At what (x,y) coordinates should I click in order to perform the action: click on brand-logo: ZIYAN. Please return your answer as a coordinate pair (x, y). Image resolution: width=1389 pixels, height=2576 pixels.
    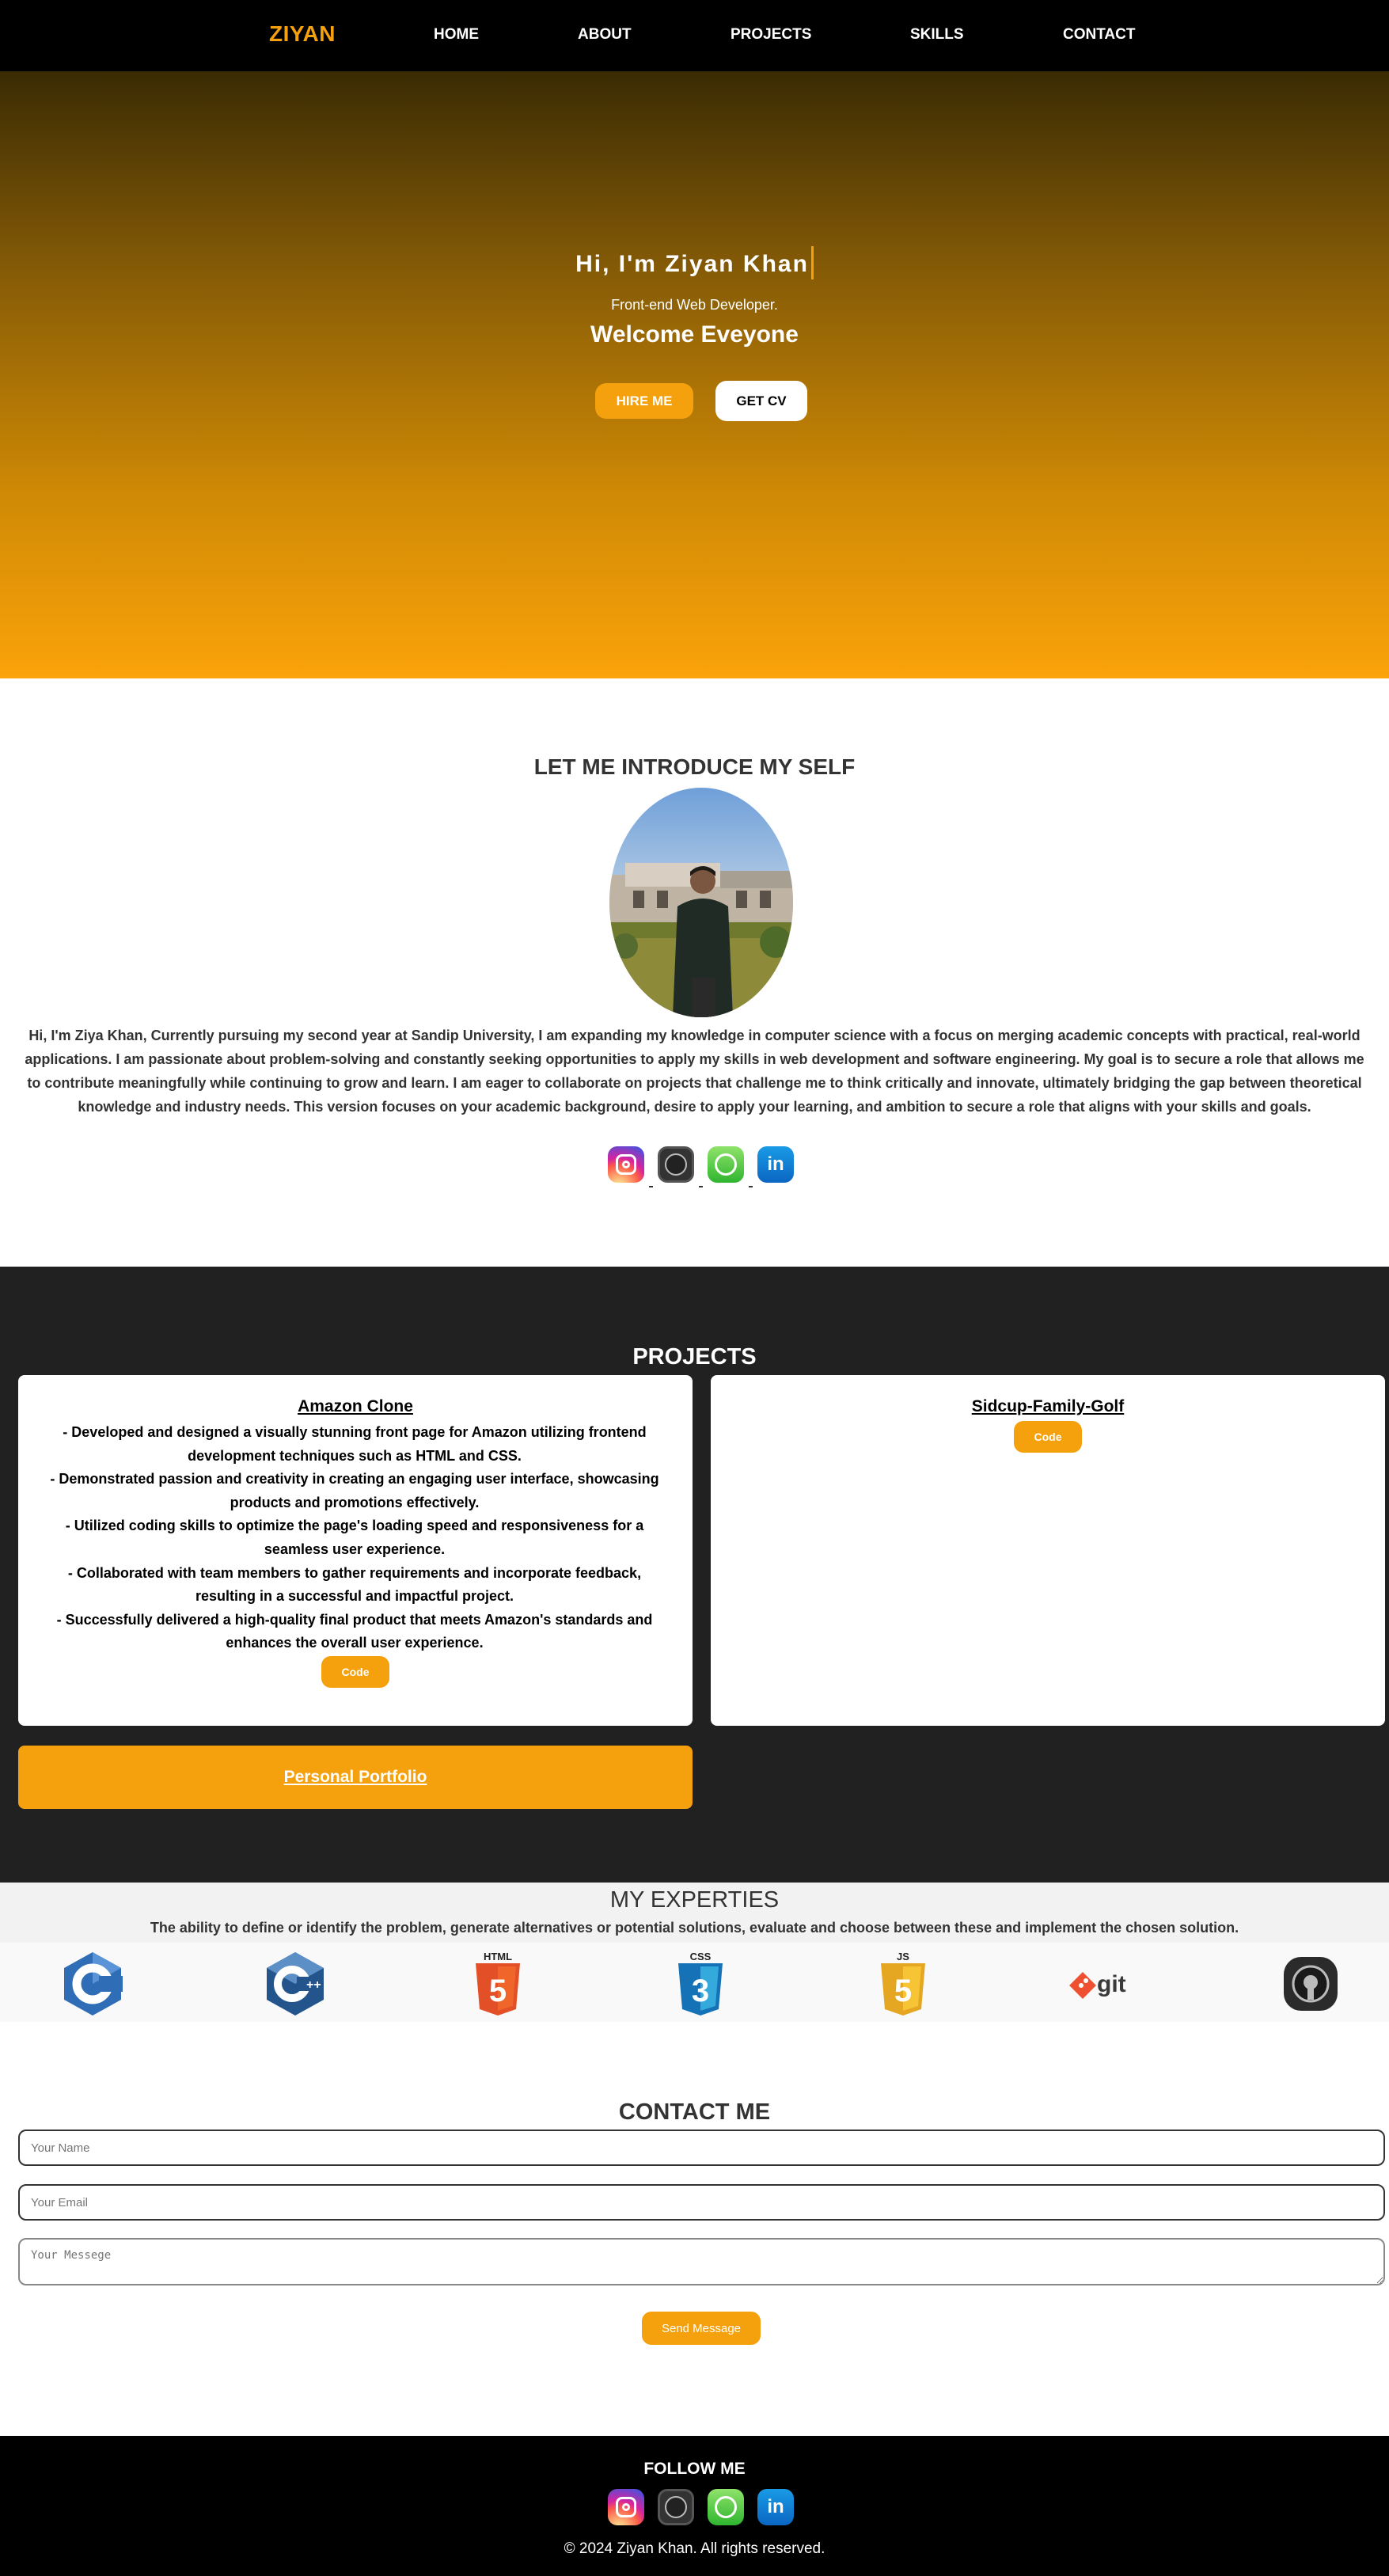
    Looking at the image, I should click on (302, 34).